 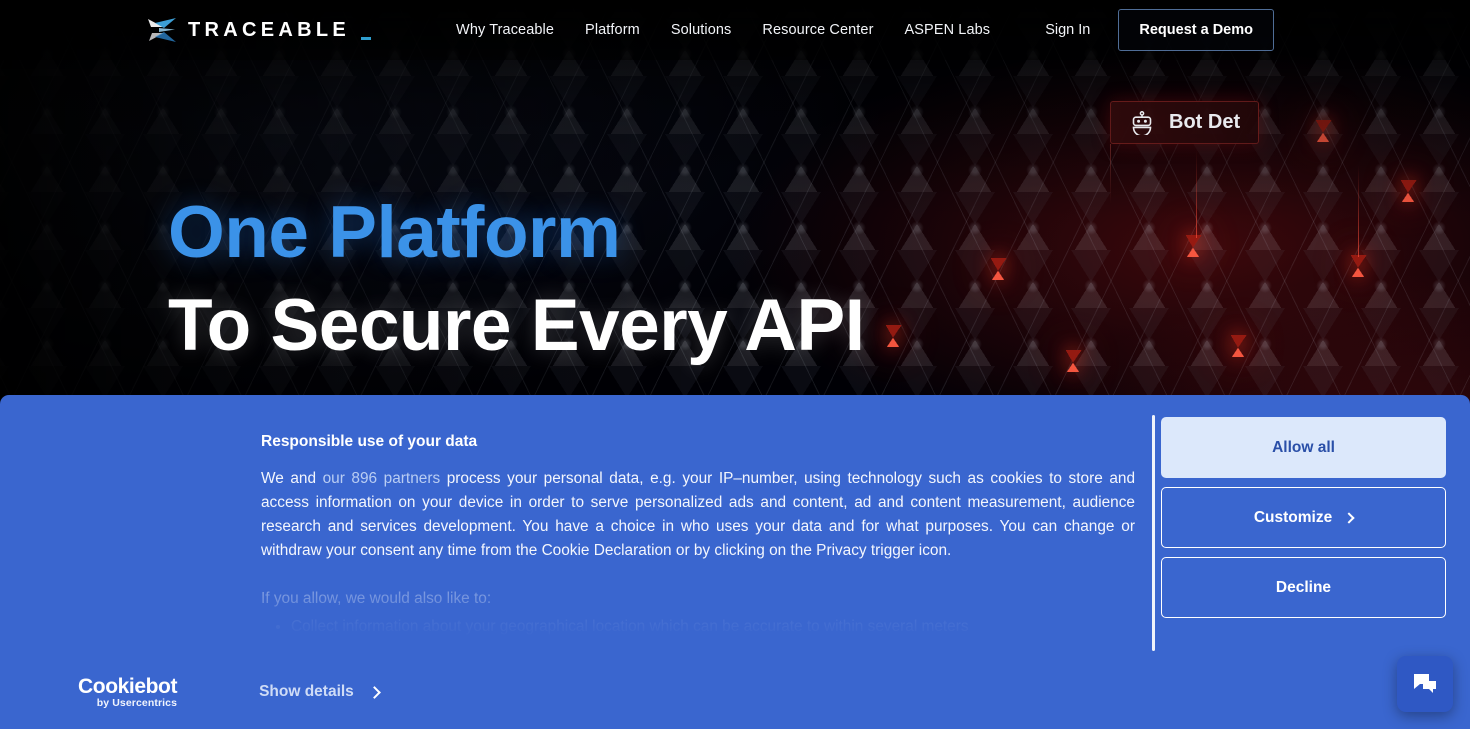 I want to click on nav-link-why-traceable: Why Traceable, so click(x=505, y=30).